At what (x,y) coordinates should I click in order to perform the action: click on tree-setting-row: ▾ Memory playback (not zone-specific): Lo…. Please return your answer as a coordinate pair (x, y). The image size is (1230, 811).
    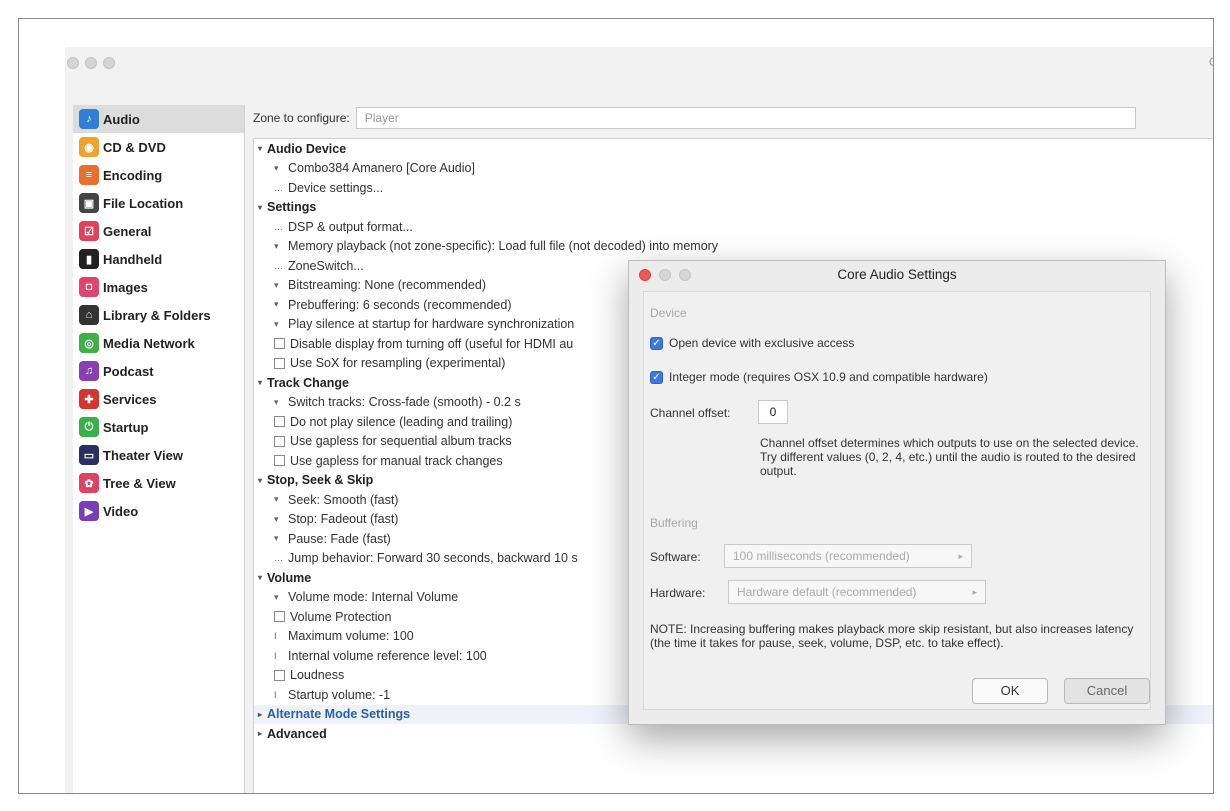
    Looking at the image, I should click on (733, 247).